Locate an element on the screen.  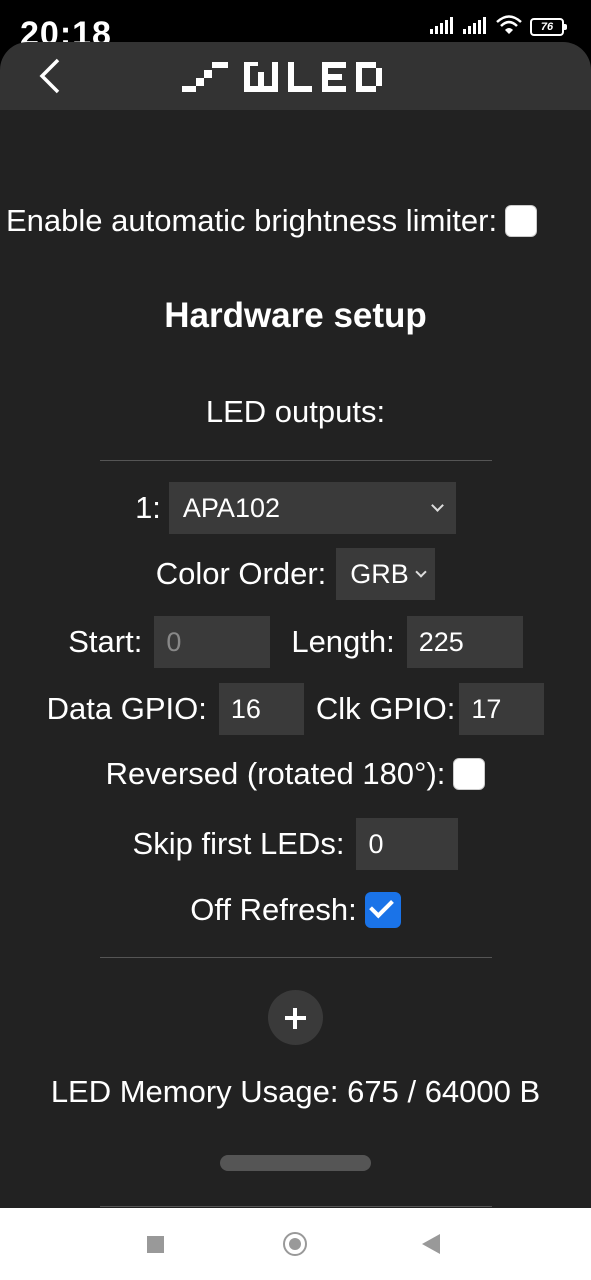
off-refresh-label: Off Refresh: is located at coordinates (273, 909).